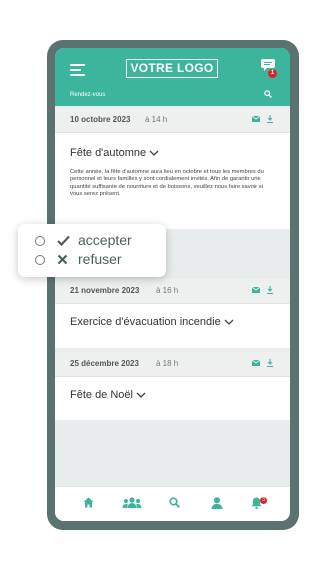 This screenshot has width=327, height=567. What do you see at coordinates (78, 70) in the screenshot?
I see `menu-icon` at bounding box center [78, 70].